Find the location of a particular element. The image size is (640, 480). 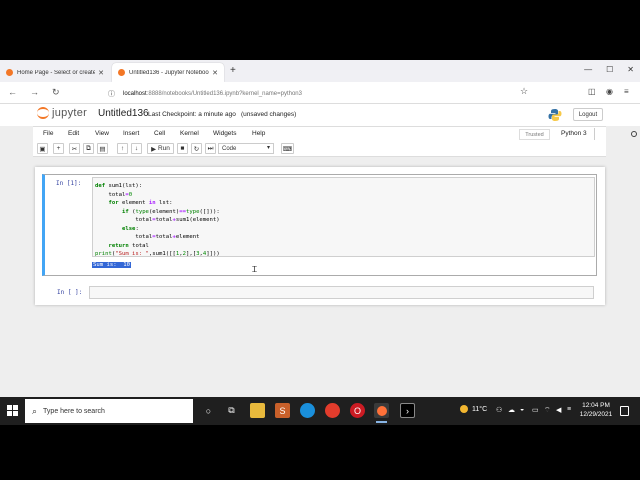

cell-type-value: Code is located at coordinates (229, 148).